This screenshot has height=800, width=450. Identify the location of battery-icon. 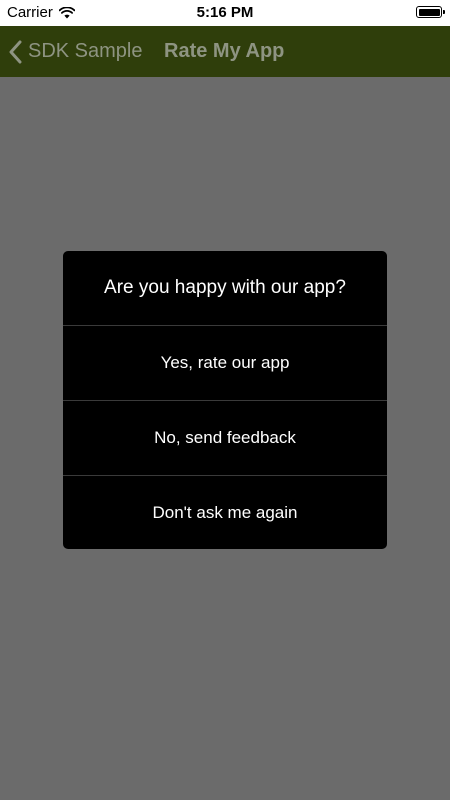
(430, 12).